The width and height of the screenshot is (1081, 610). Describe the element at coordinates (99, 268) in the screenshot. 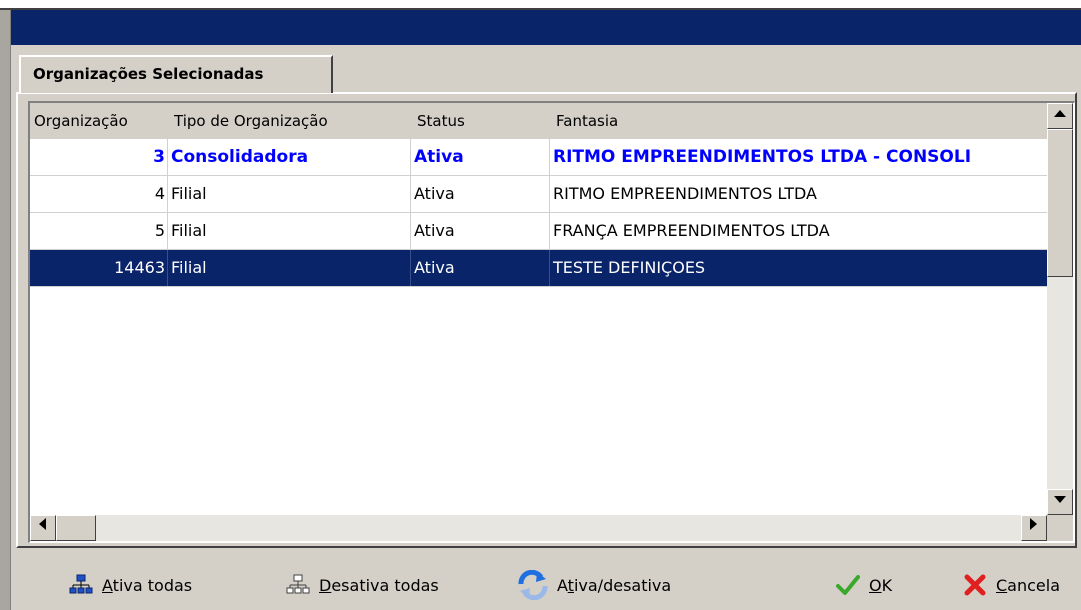

I see `cell-organizacao: 14463` at that location.